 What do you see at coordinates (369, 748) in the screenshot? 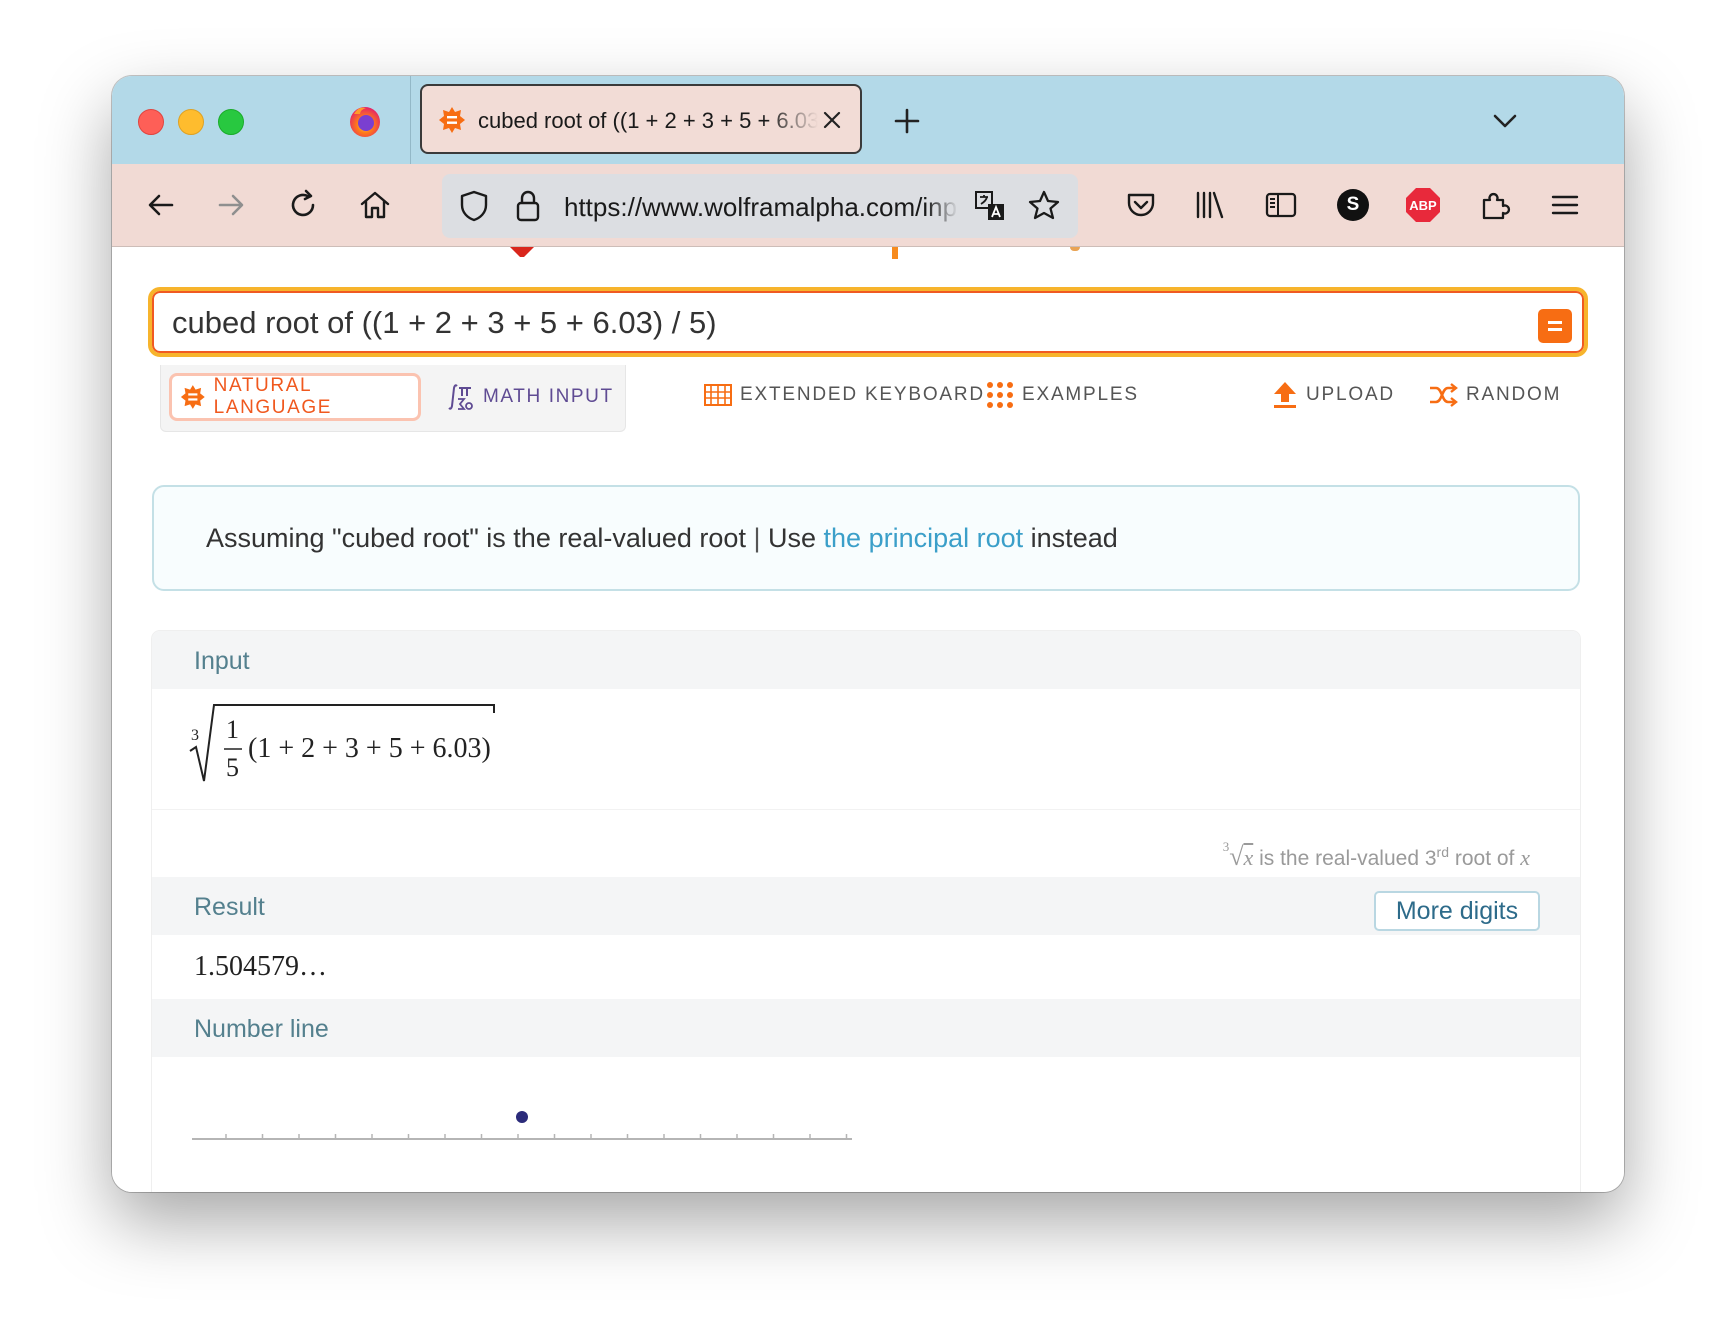
I see `sum-expression: (1 + 2 + 3 + 5 + 6.03)` at bounding box center [369, 748].